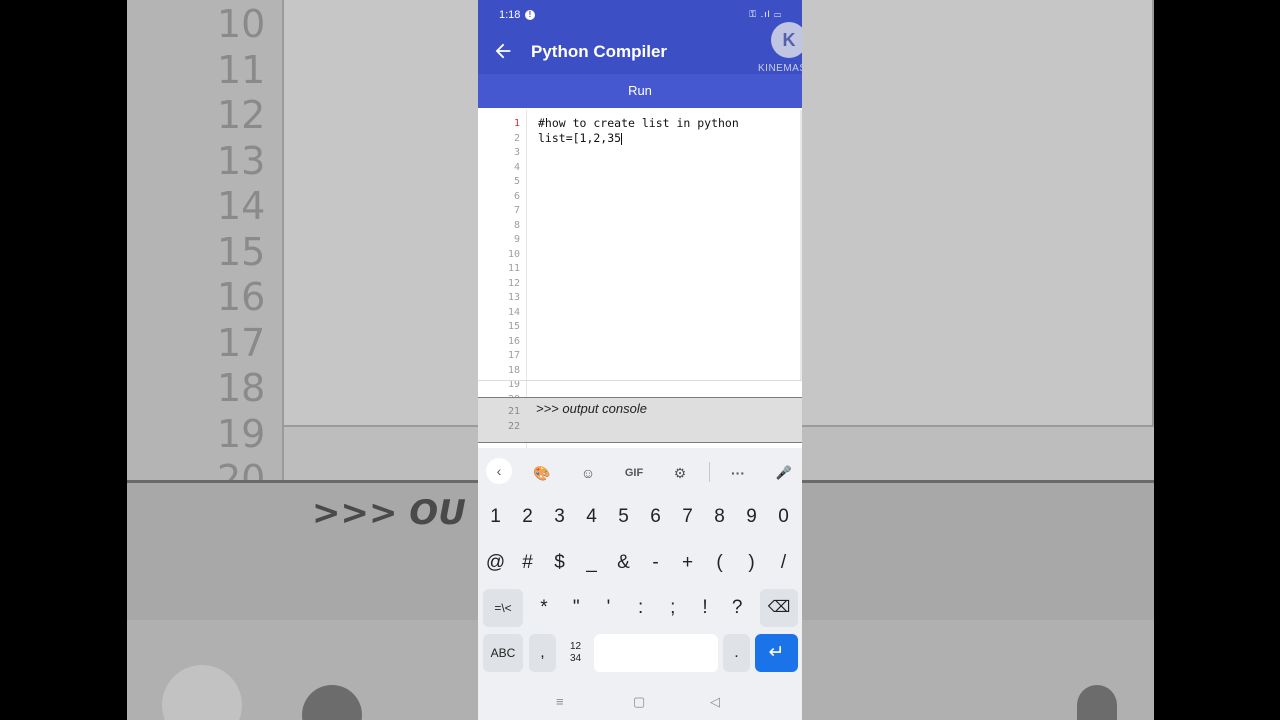  Describe the element at coordinates (513, 283) in the screenshot. I see `line-number: 12` at that location.